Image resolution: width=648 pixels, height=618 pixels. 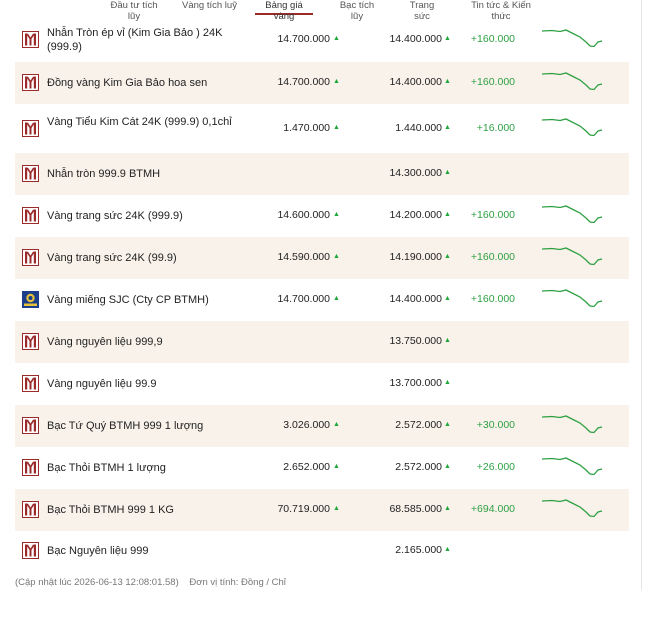 I want to click on tab-bang-gia-vang: Bảng giá vàng, so click(x=284, y=11).